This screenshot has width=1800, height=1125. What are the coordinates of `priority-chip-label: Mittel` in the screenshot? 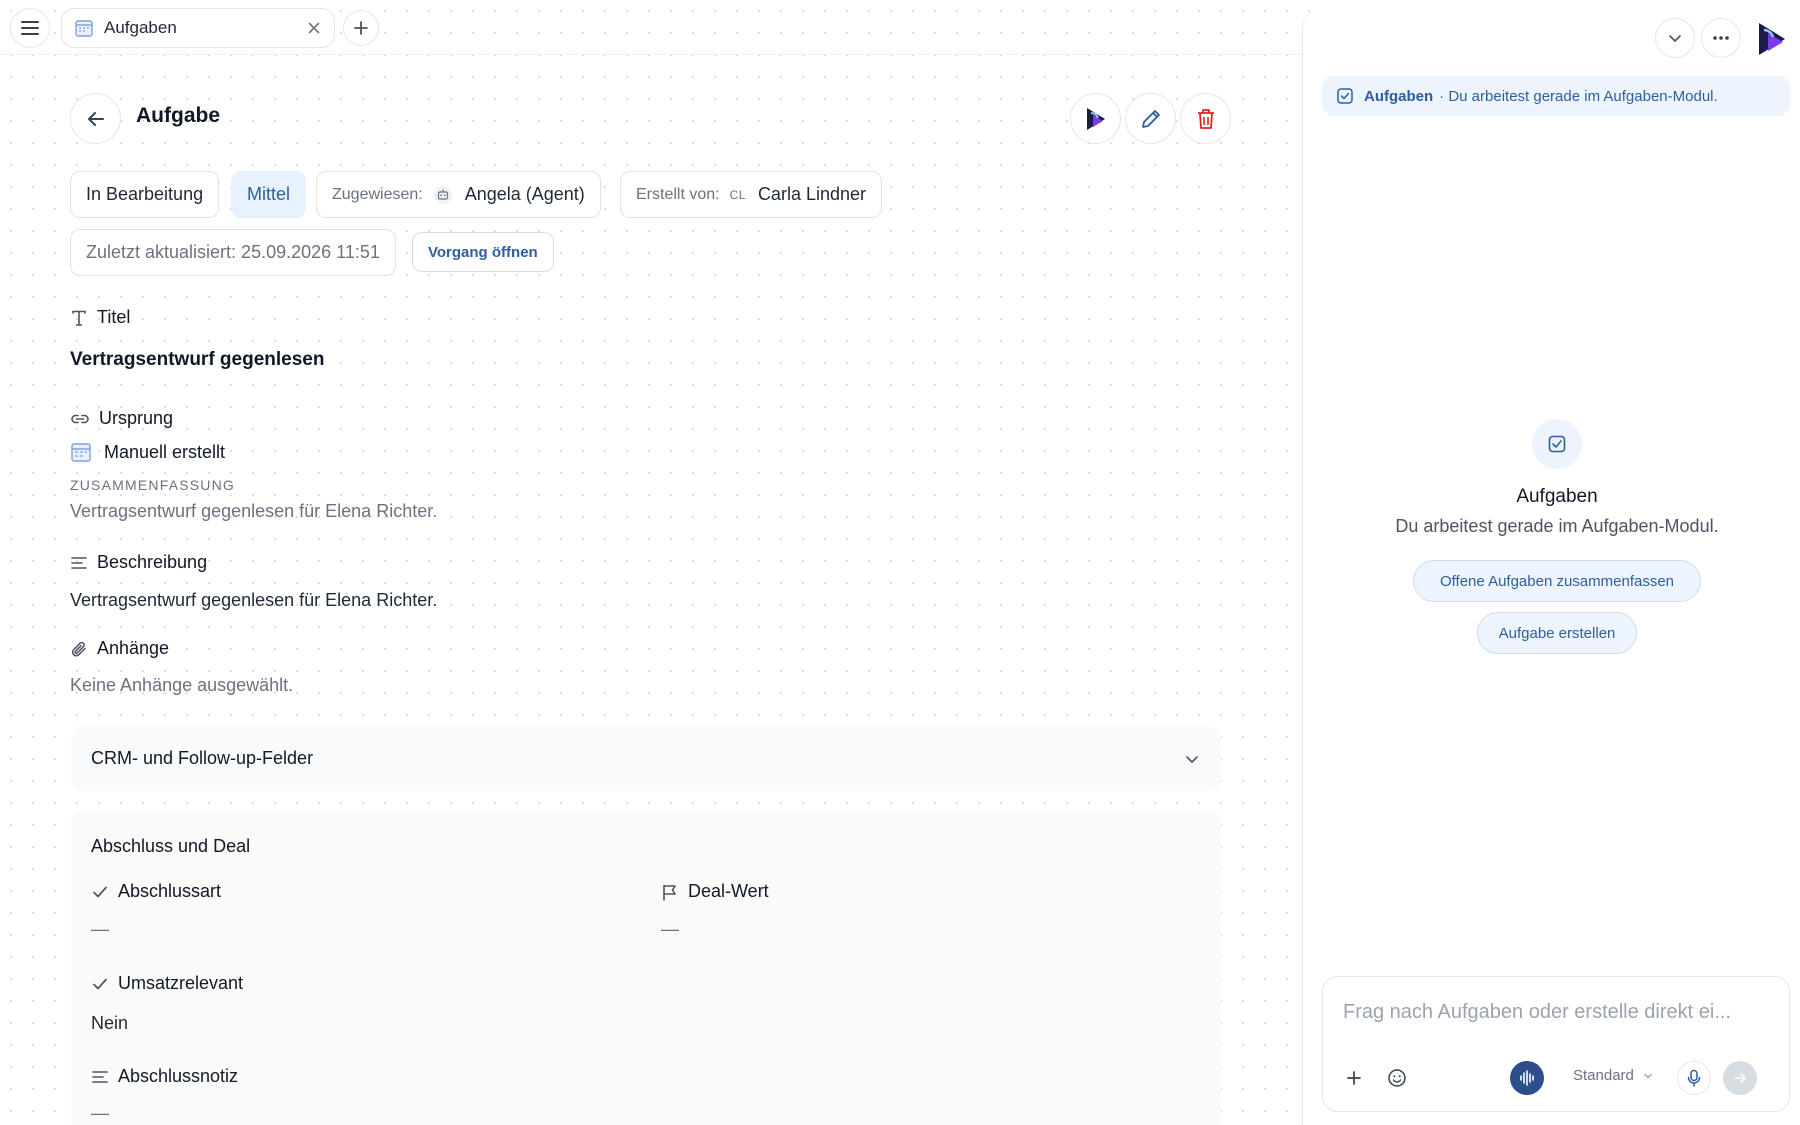 It's located at (269, 194).